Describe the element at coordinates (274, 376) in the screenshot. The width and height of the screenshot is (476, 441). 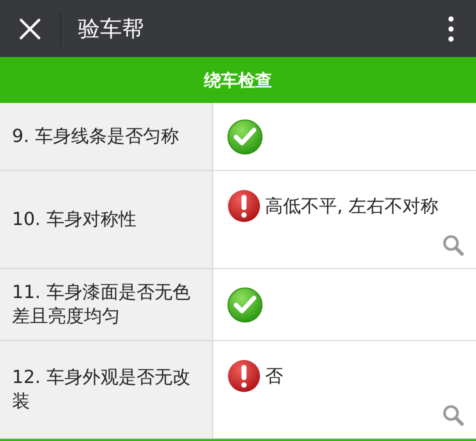
I see `result-note: 否` at that location.